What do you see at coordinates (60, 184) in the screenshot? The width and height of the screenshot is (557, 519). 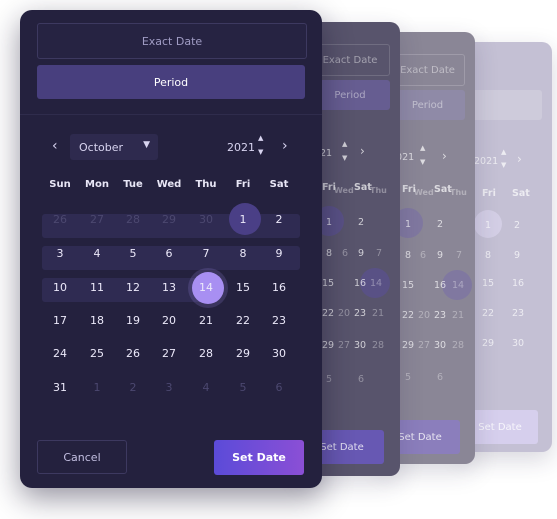 I see `weekday-label: Sun` at bounding box center [60, 184].